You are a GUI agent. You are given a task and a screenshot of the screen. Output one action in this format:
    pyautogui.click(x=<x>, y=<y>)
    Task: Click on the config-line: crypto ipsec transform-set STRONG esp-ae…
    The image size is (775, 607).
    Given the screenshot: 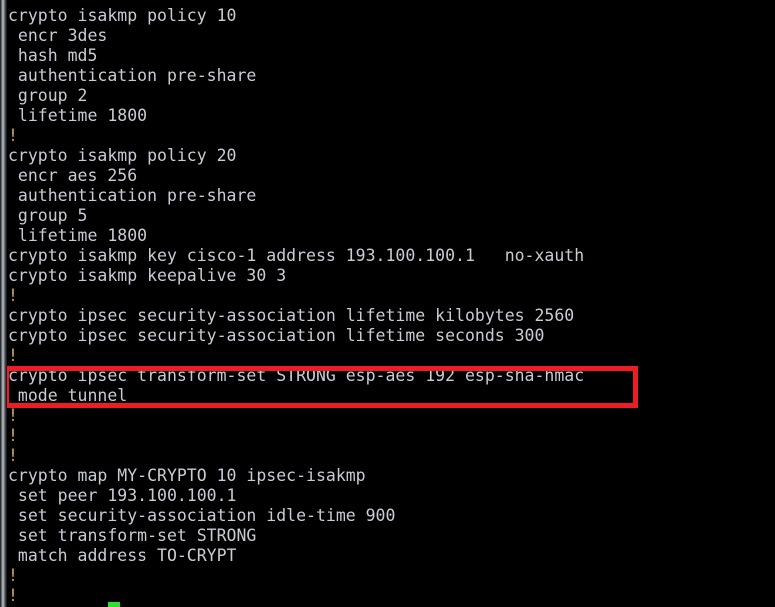 What is the action you would take?
    pyautogui.click(x=296, y=375)
    